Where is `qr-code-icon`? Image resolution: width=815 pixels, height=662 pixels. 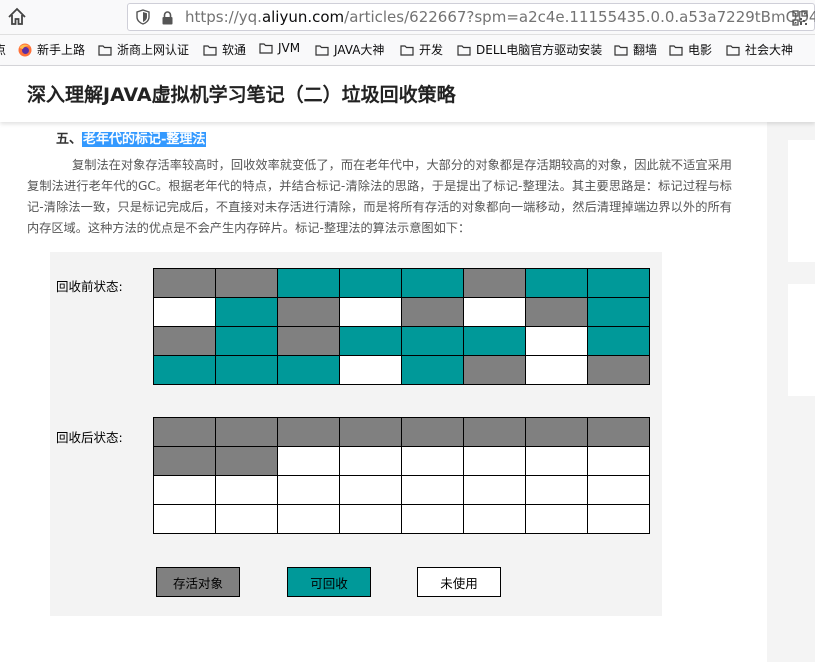 qr-code-icon is located at coordinates (800, 18).